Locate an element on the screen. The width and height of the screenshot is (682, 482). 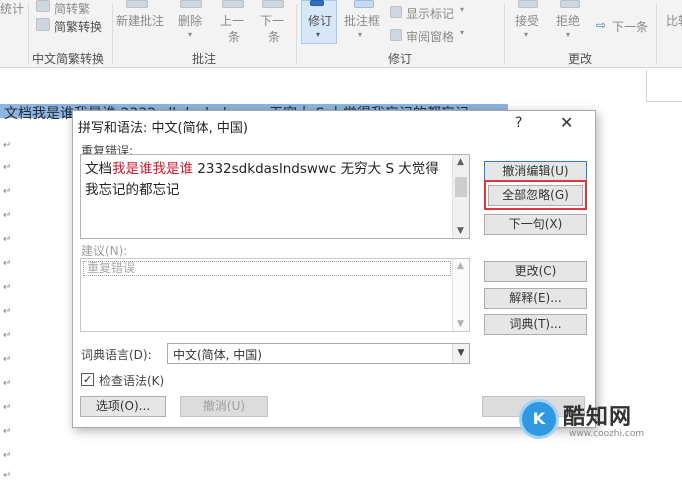
delete-comment-icon is located at coordinates (191, 4).